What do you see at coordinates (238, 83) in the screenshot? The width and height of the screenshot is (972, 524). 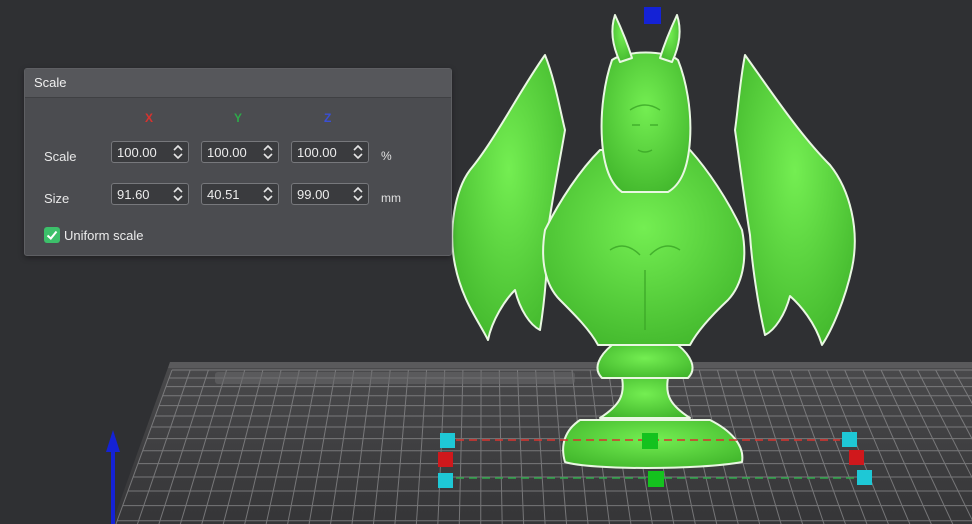 I see `panel-title: Scale` at bounding box center [238, 83].